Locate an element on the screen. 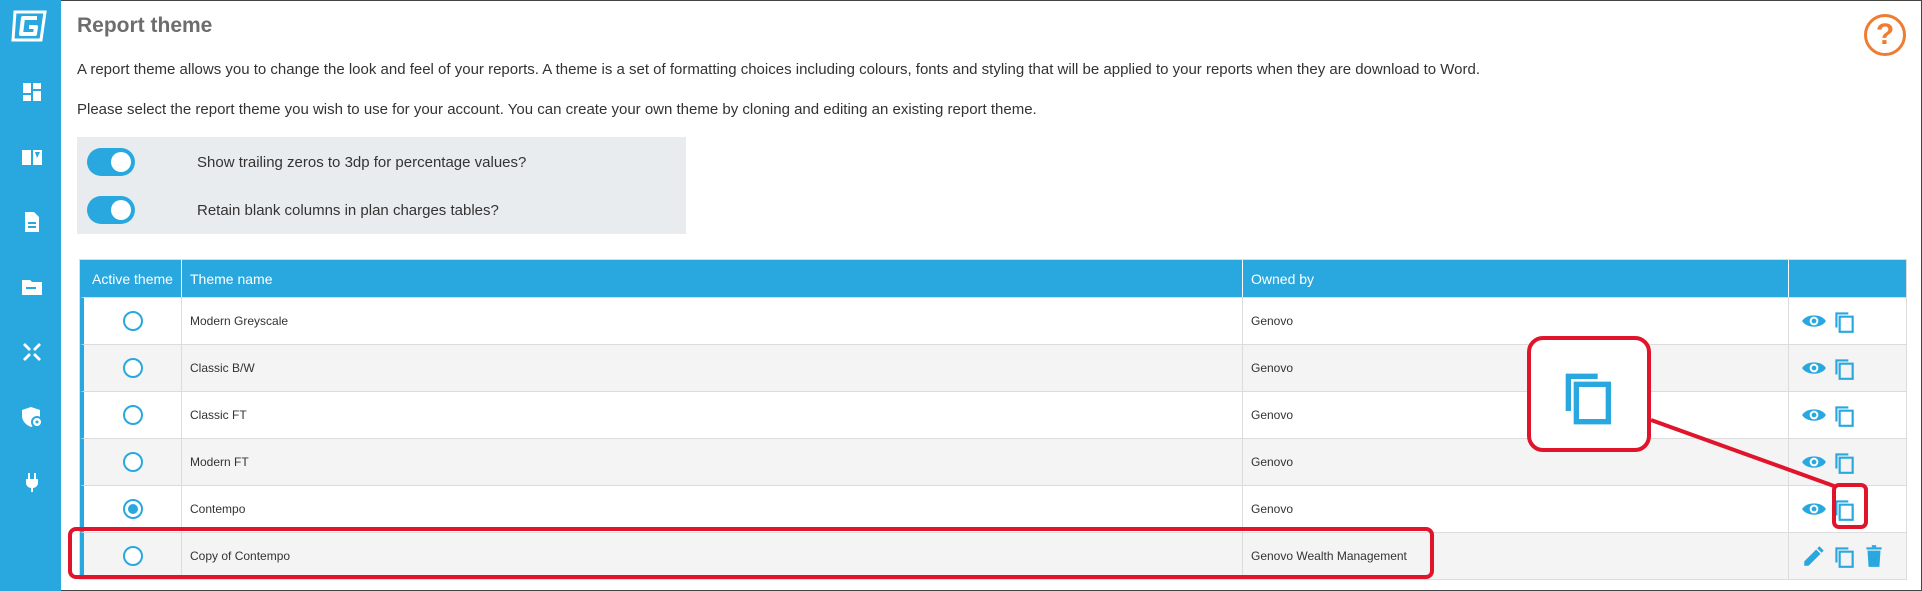 The height and width of the screenshot is (591, 1922). header-active-theme: Active theme is located at coordinates (133, 278).